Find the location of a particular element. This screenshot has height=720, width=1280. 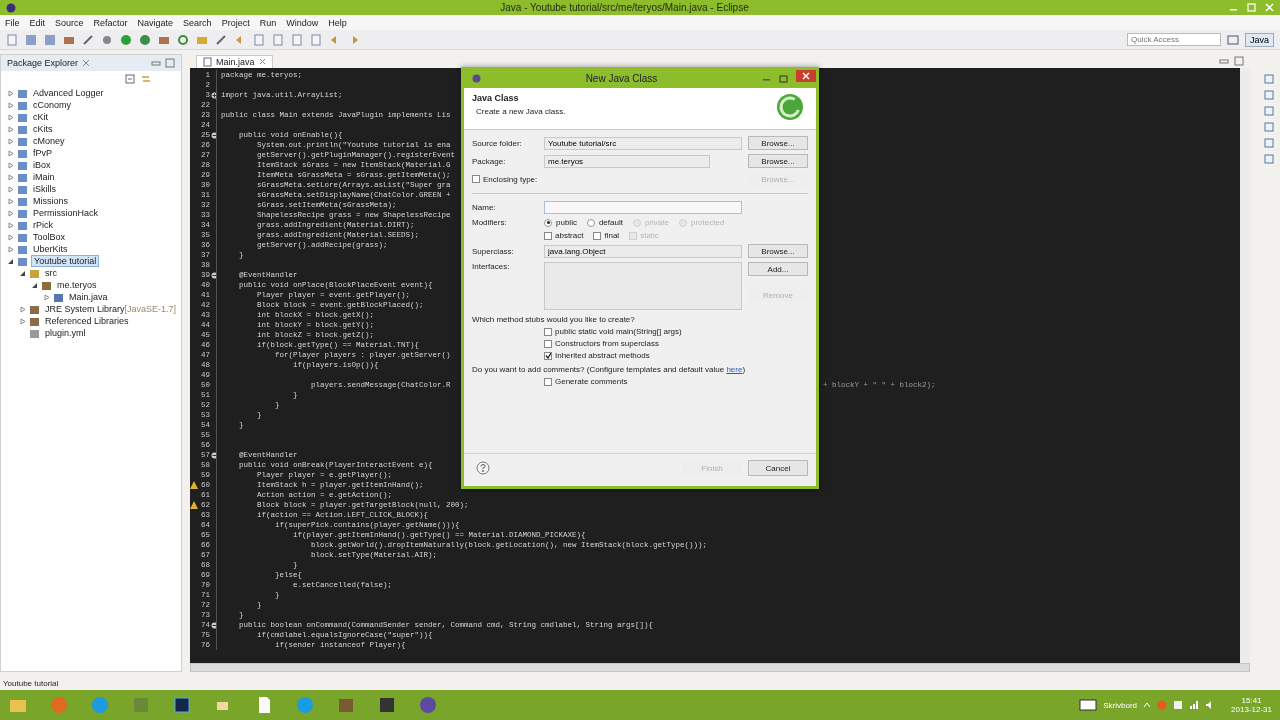

tree-item: iBox is located at coordinates (42, 165).